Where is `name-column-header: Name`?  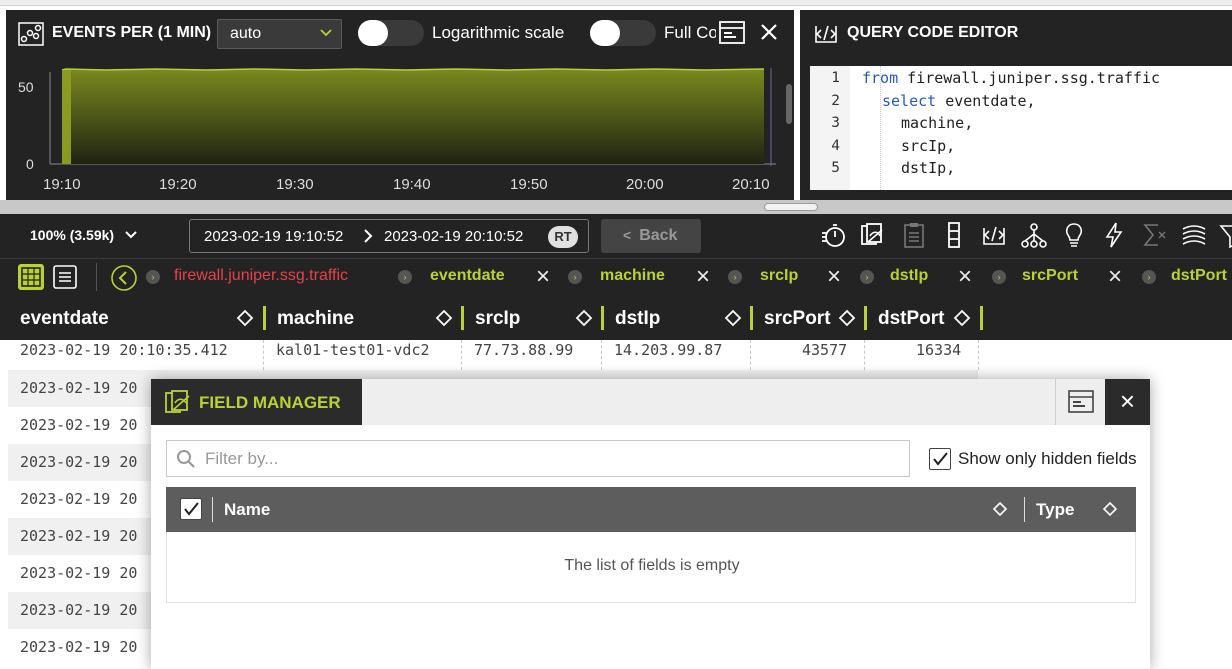 name-column-header: Name is located at coordinates (247, 510).